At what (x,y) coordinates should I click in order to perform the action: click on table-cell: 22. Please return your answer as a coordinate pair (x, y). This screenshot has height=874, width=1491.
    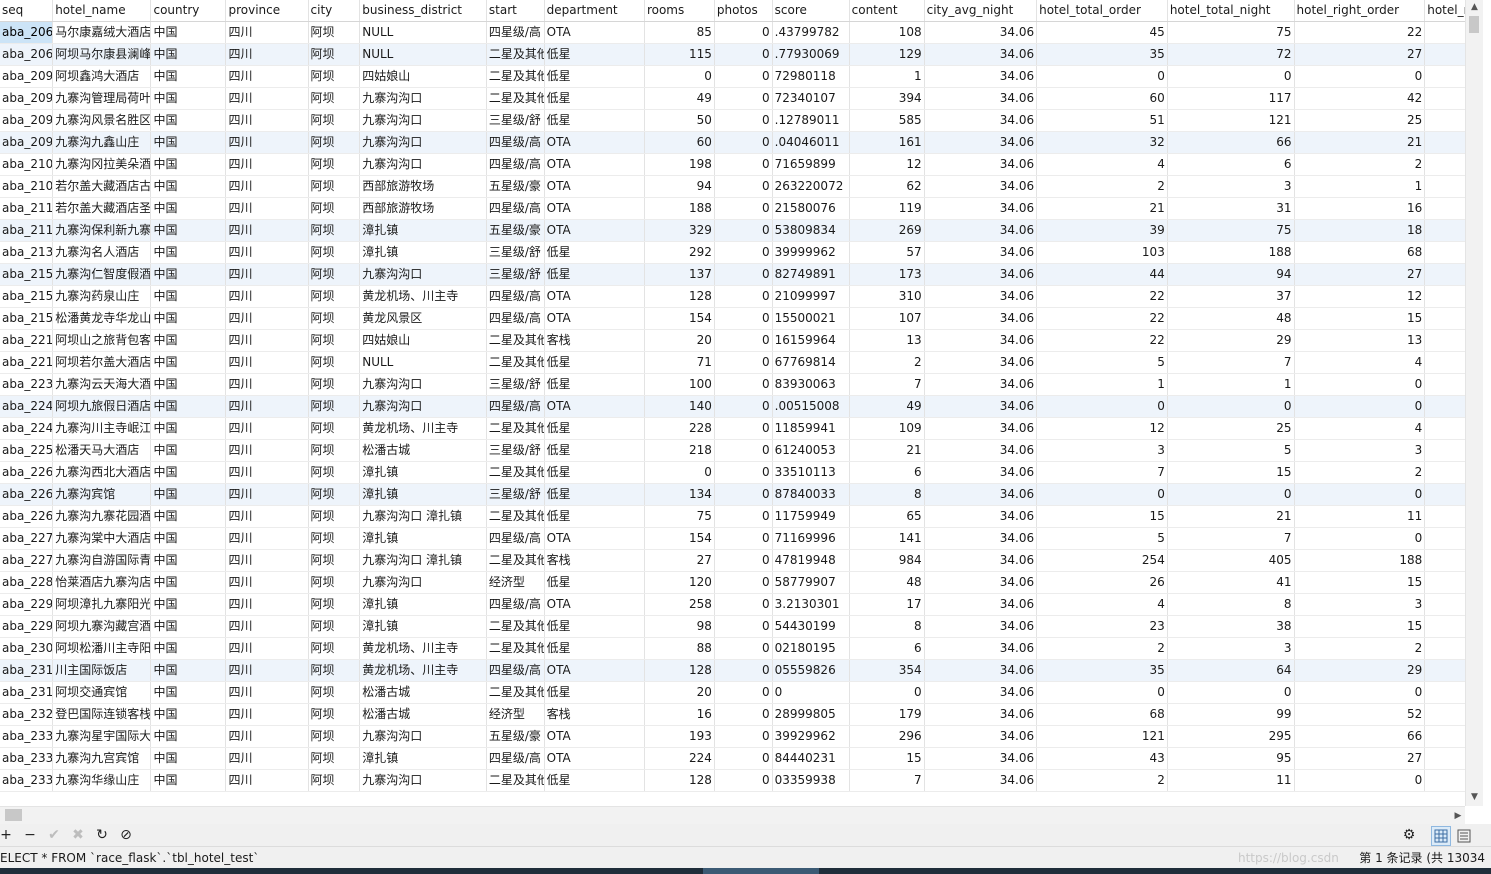
    Looking at the image, I should click on (1102, 318).